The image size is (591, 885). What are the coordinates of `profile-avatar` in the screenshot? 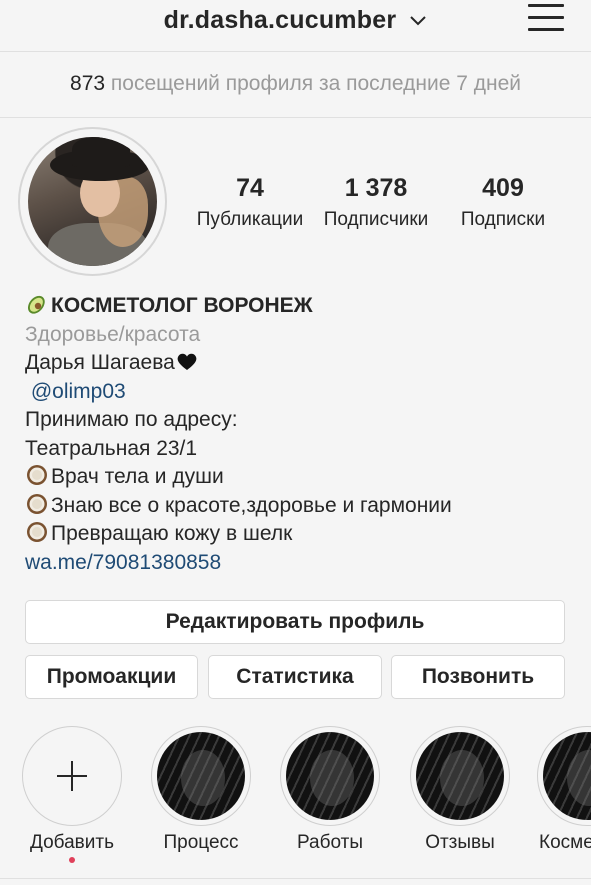 It's located at (92, 201).